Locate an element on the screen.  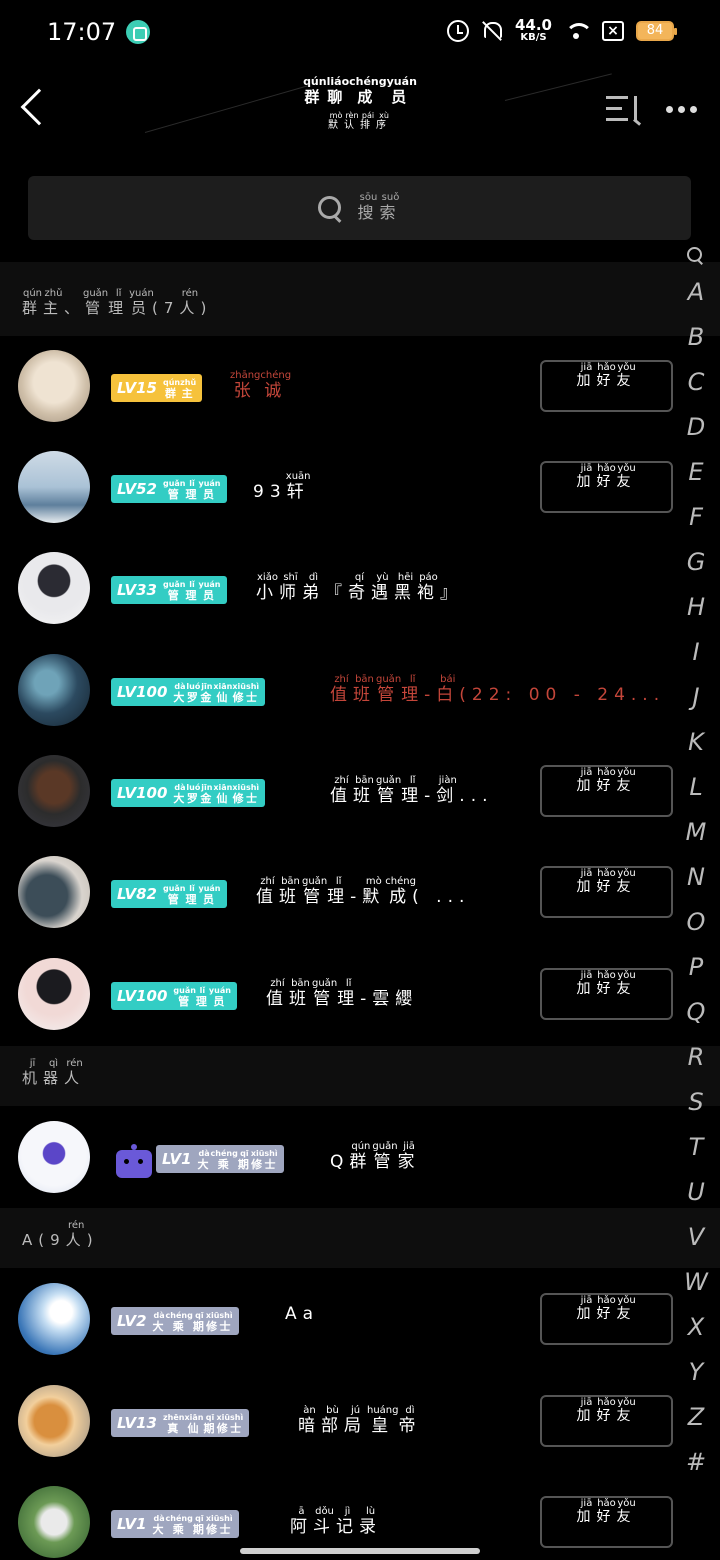
index-letter: Y is located at coordinates (696, 1372).